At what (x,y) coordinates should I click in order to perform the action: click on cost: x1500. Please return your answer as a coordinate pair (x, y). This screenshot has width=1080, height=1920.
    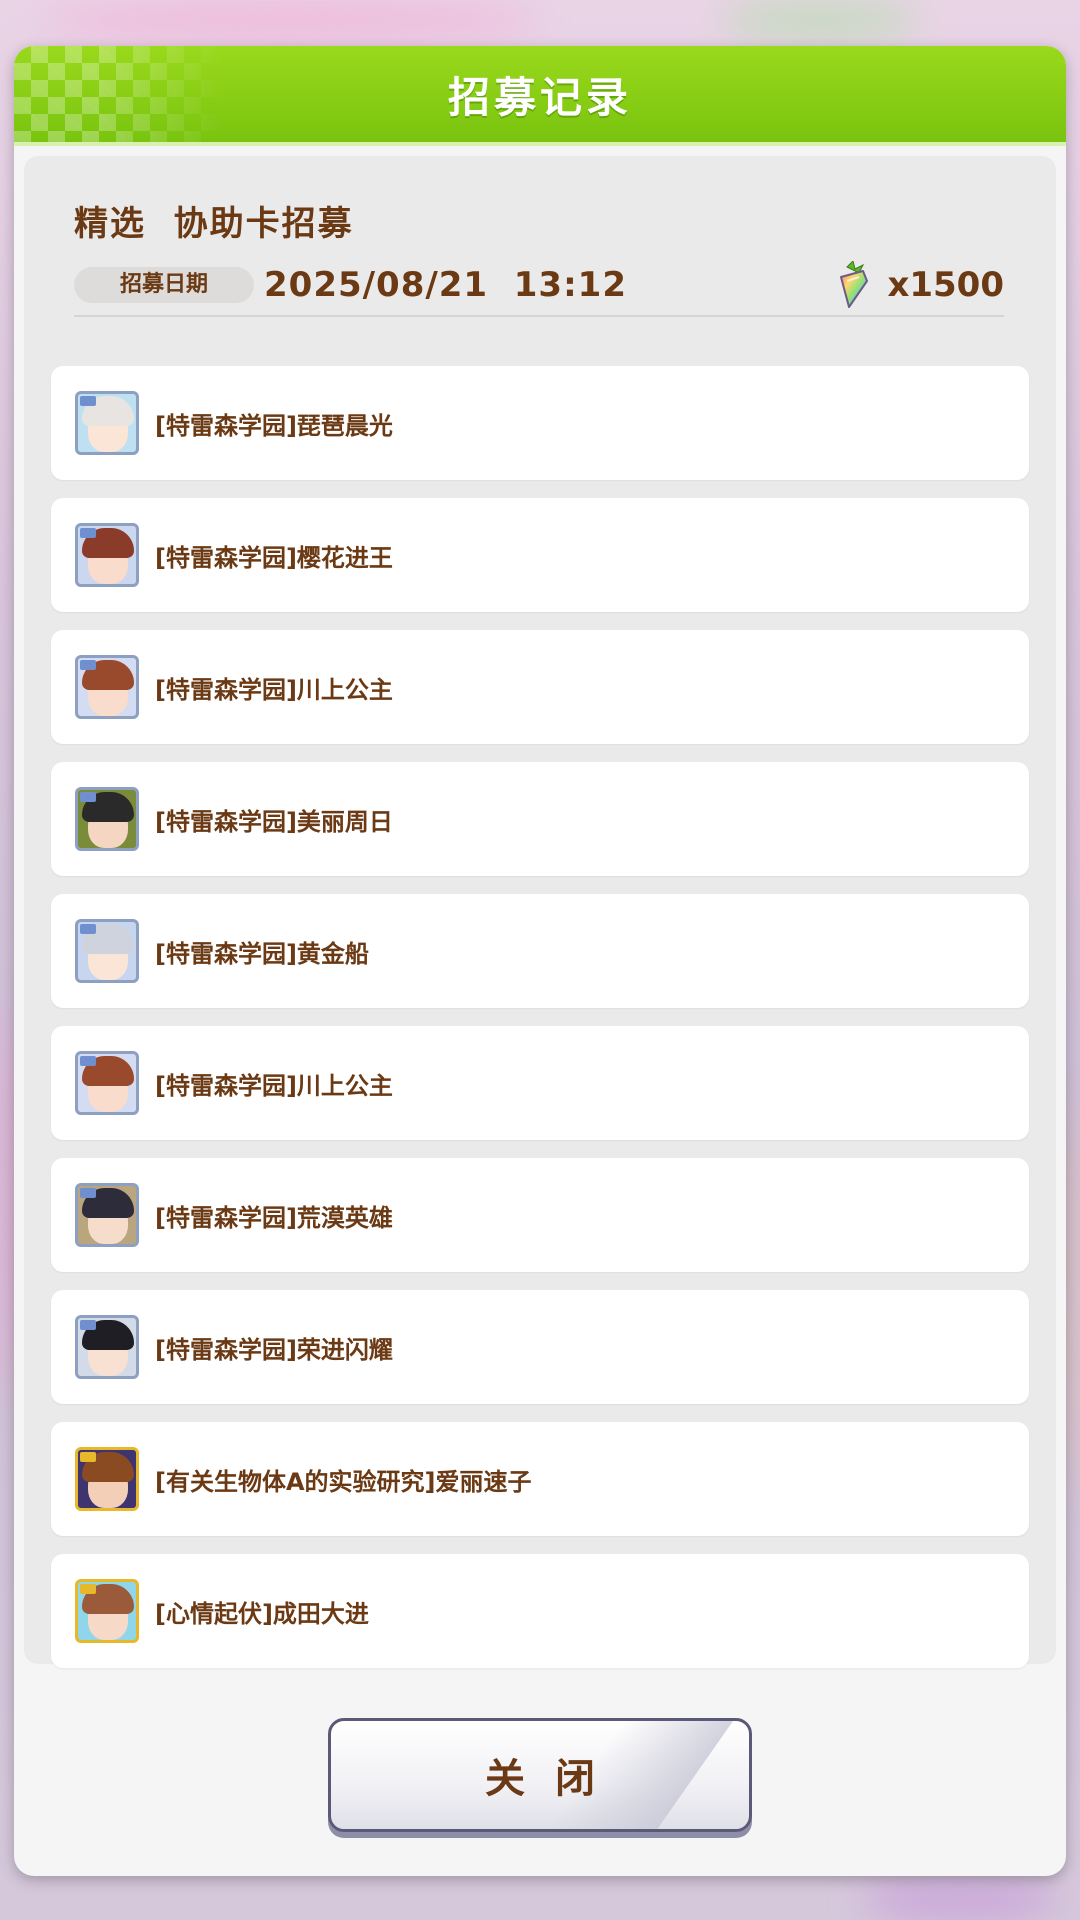
    Looking at the image, I should click on (918, 285).